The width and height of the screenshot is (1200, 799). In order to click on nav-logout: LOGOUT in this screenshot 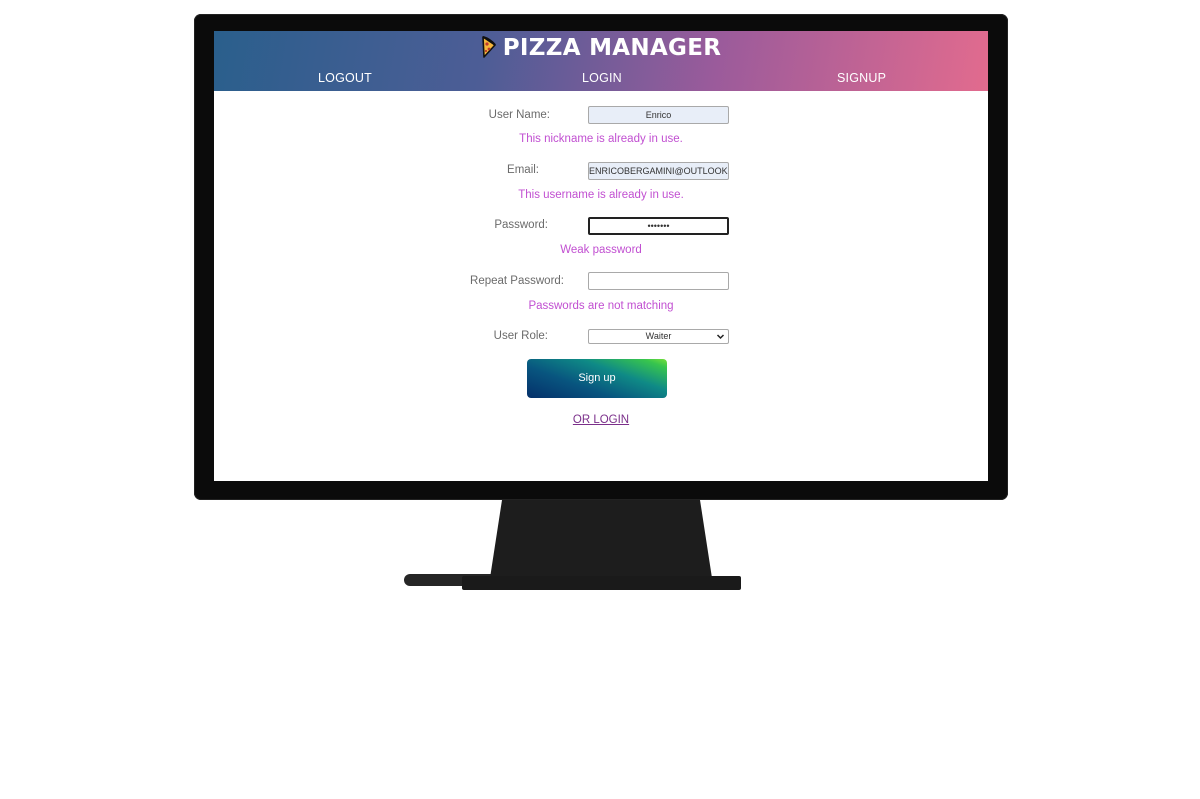, I will do `click(345, 78)`.